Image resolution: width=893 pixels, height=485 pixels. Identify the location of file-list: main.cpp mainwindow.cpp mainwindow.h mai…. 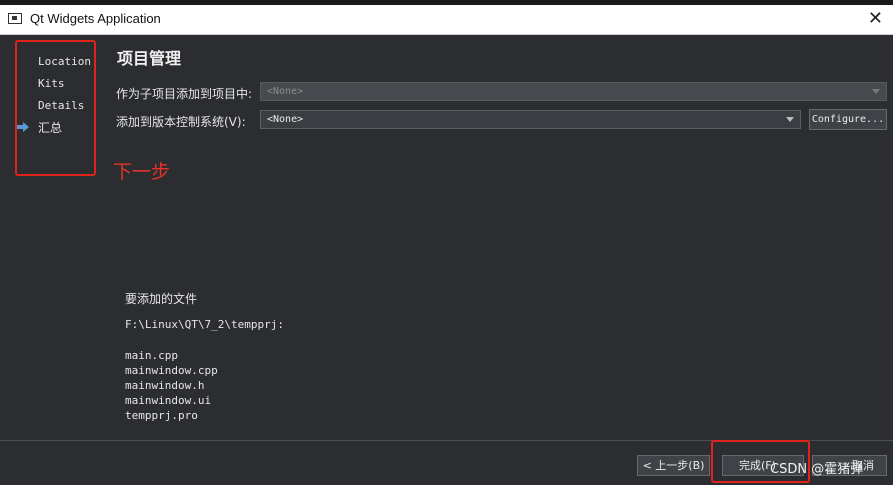
(171, 385).